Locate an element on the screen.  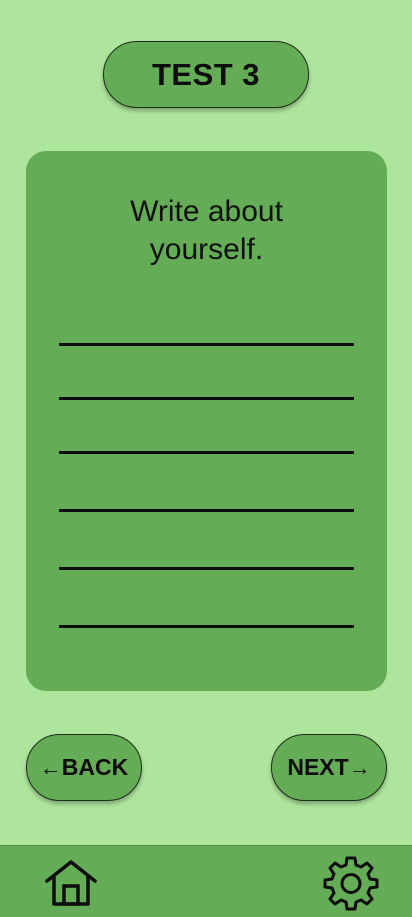
question-prompt: Write about yourself. is located at coordinates (206, 230).